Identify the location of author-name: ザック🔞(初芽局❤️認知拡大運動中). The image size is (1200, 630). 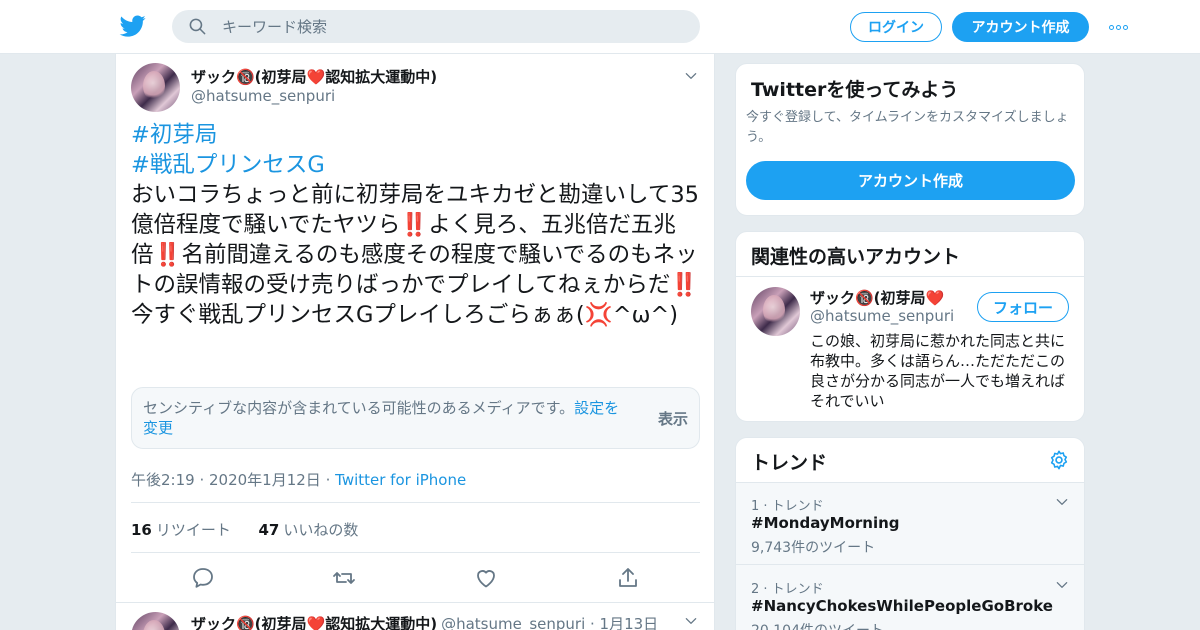
(314, 76).